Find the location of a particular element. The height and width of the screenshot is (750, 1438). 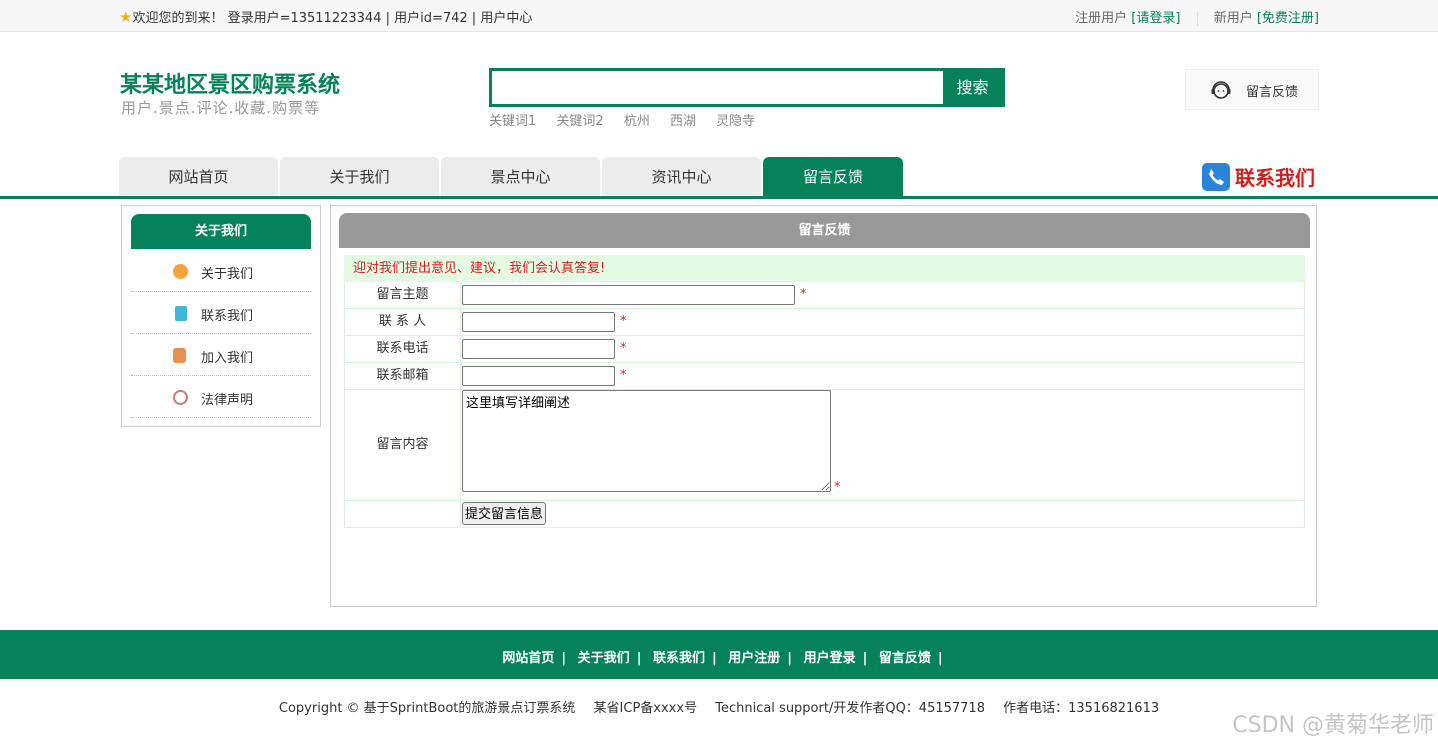

register-user-label: 注册用户 is located at coordinates (1101, 18).